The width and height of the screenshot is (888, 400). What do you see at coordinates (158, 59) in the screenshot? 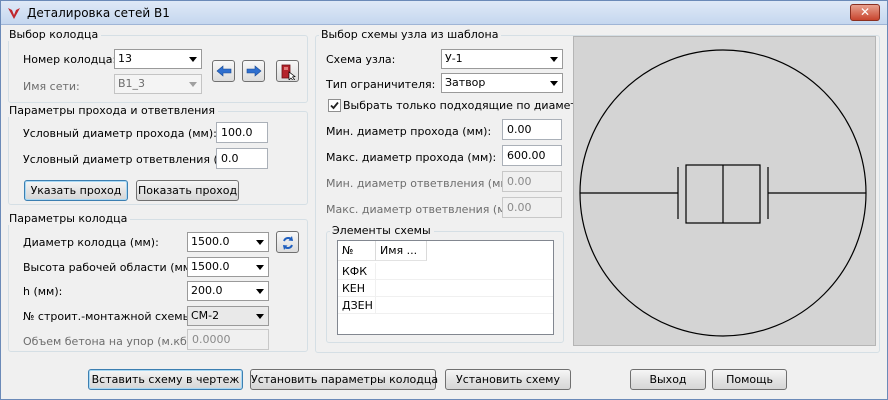
I see `well-number-combo: 13` at bounding box center [158, 59].